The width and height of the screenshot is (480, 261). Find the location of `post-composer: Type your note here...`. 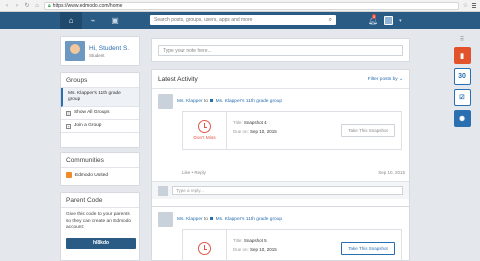

post-composer: Type your note here... is located at coordinates (280, 50).